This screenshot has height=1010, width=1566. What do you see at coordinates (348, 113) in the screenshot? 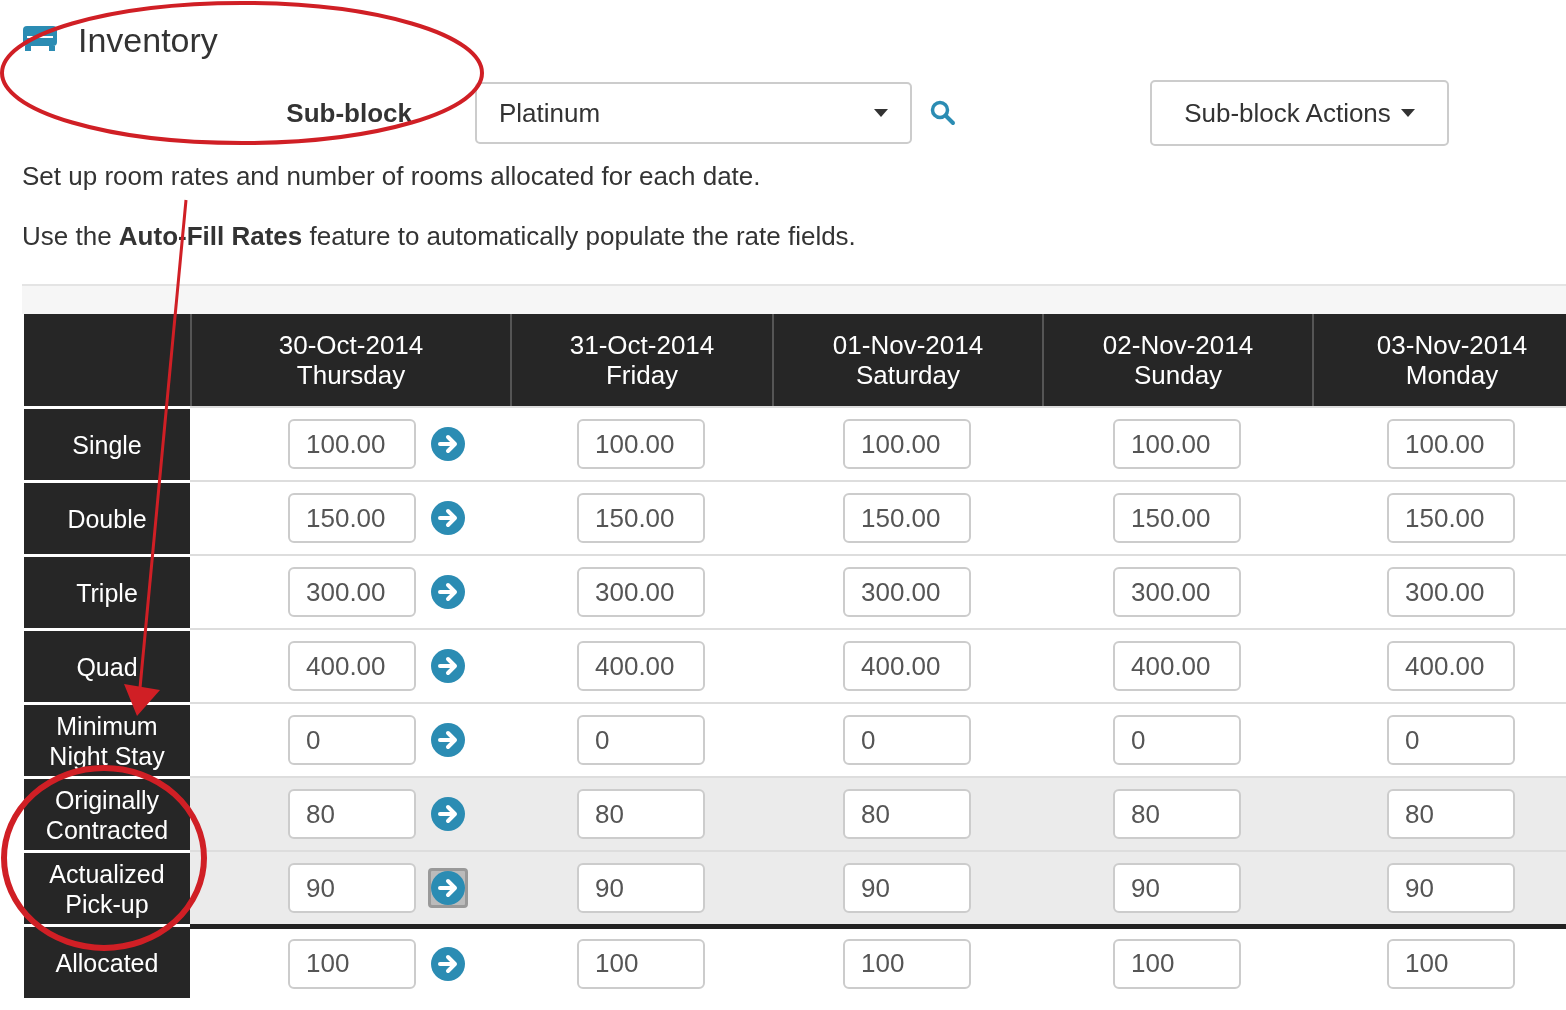
I see `sub-block-label: Sub-block` at bounding box center [348, 113].